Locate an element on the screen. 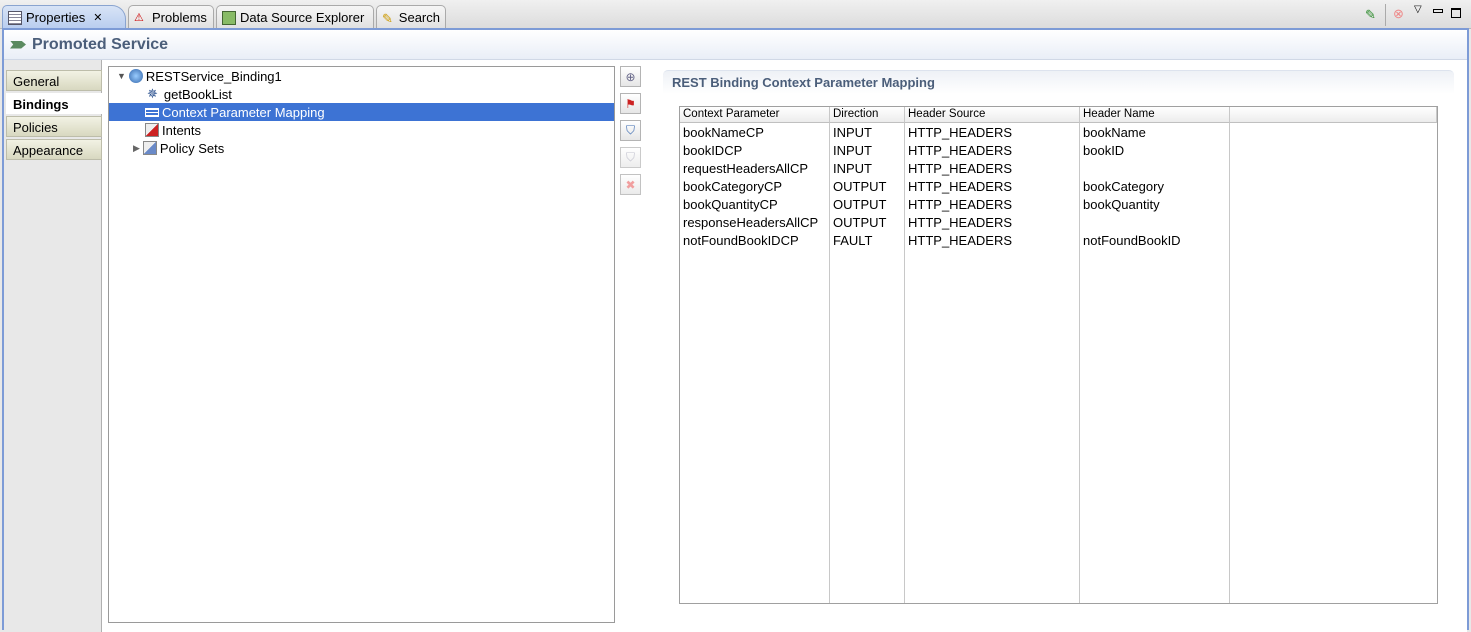  table-cell-context-parameter: responseHeadersAllCP is located at coordinates (755, 223).